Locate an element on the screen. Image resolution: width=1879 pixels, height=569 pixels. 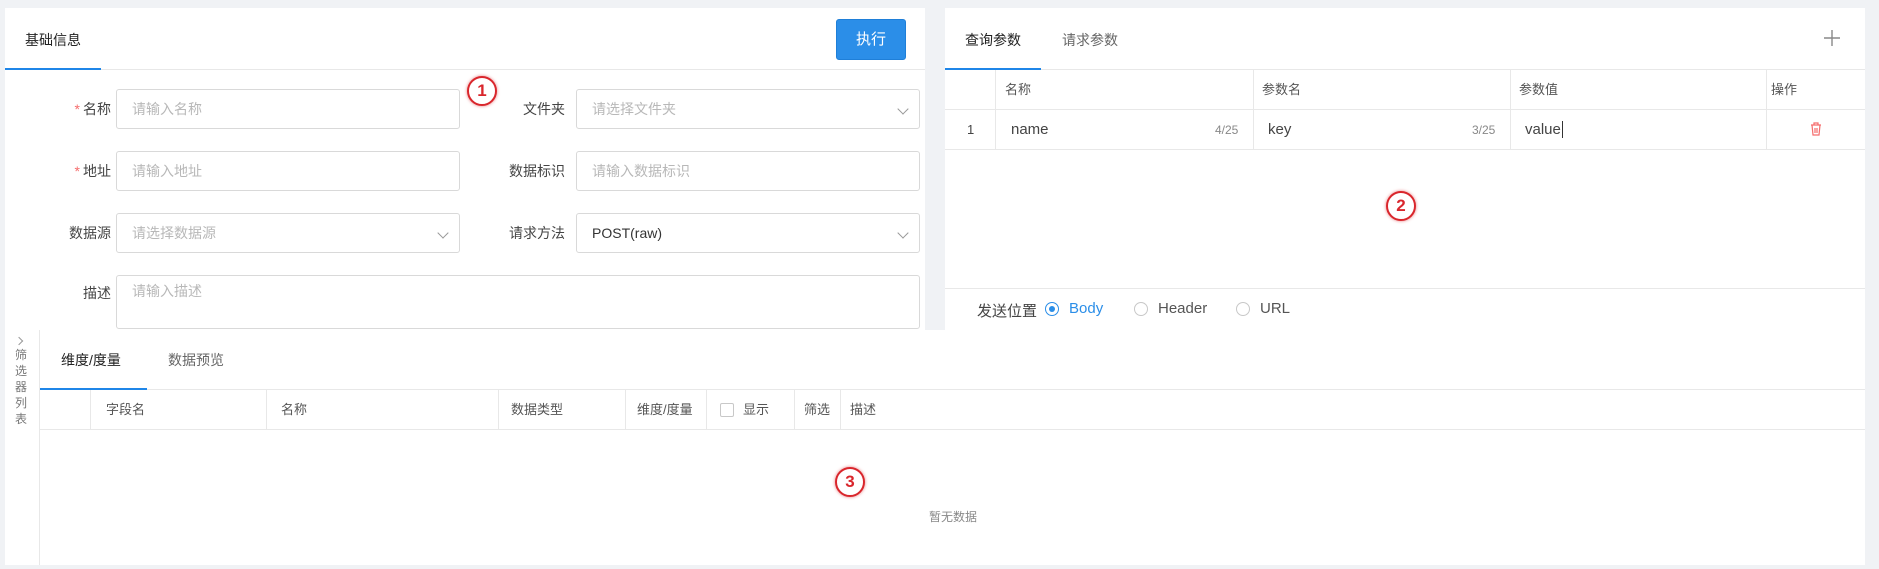
radio-header is located at coordinates (1141, 309).